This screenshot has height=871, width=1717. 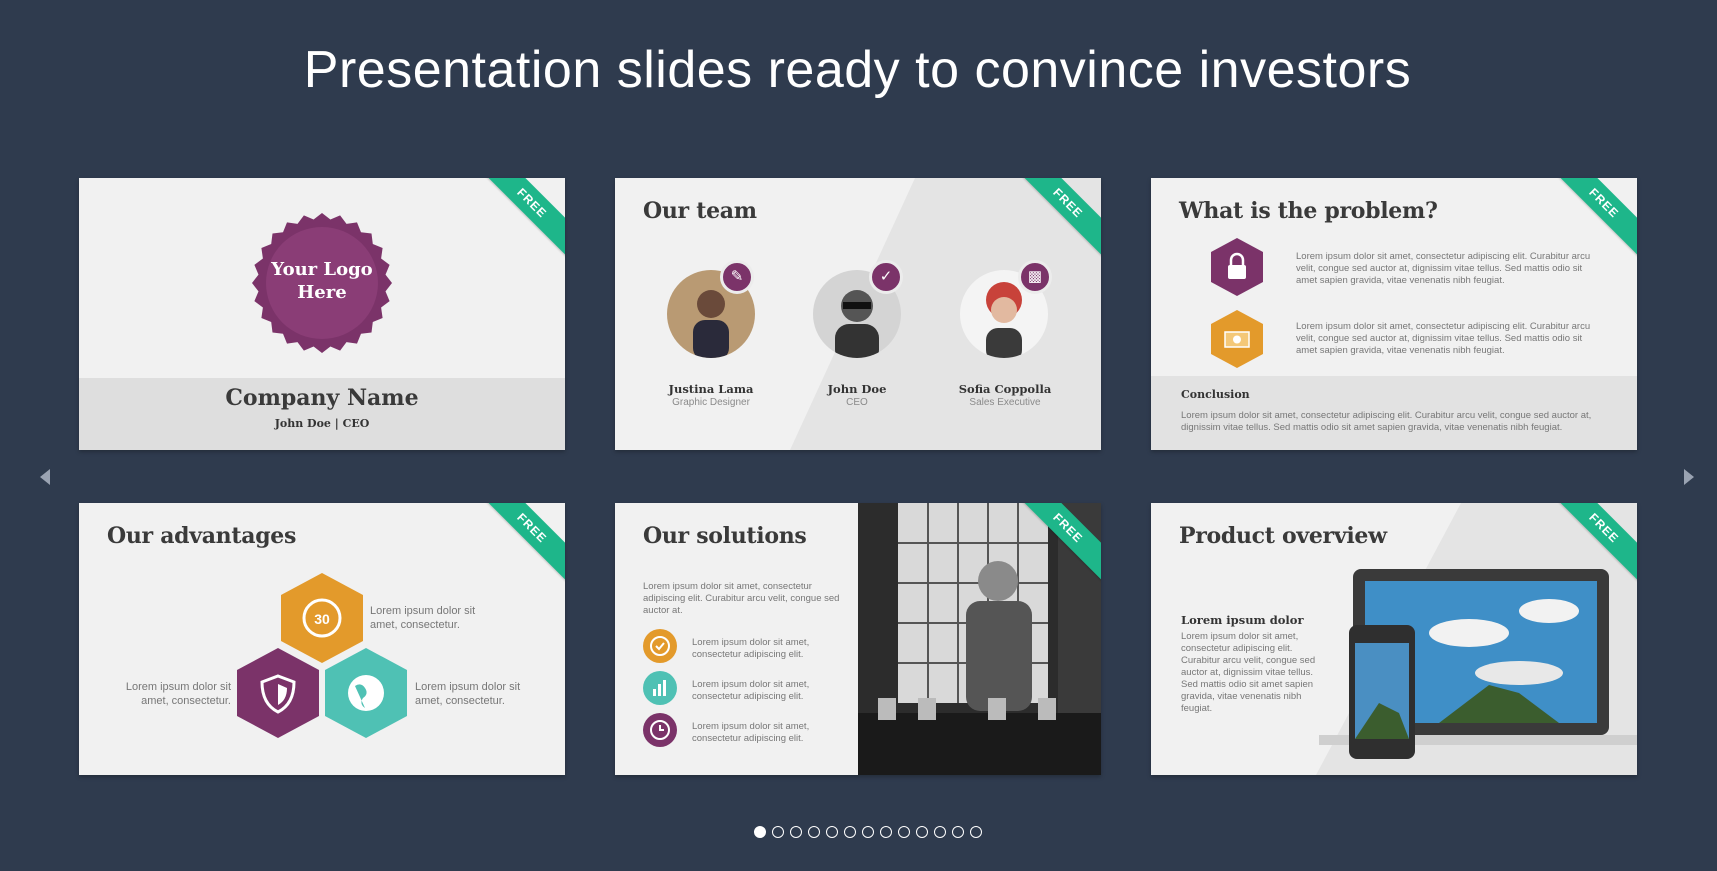 I want to click on pencil-icon: ✎, so click(x=737, y=277).